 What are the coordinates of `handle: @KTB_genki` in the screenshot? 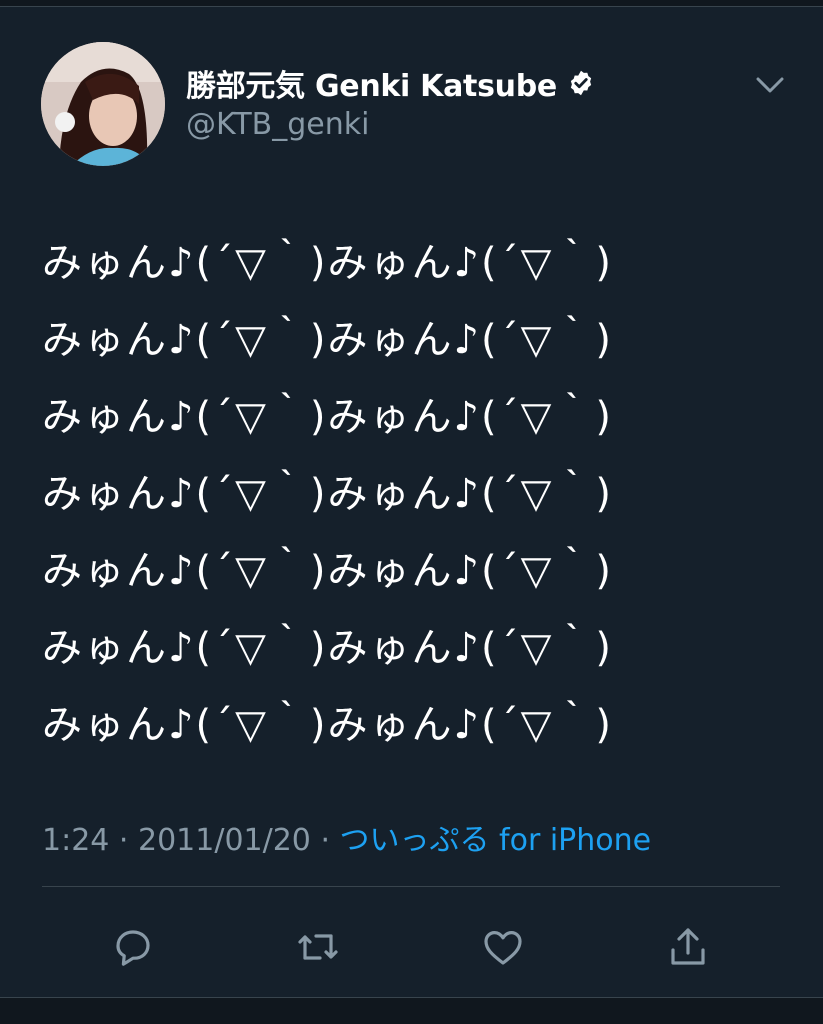 It's located at (277, 124).